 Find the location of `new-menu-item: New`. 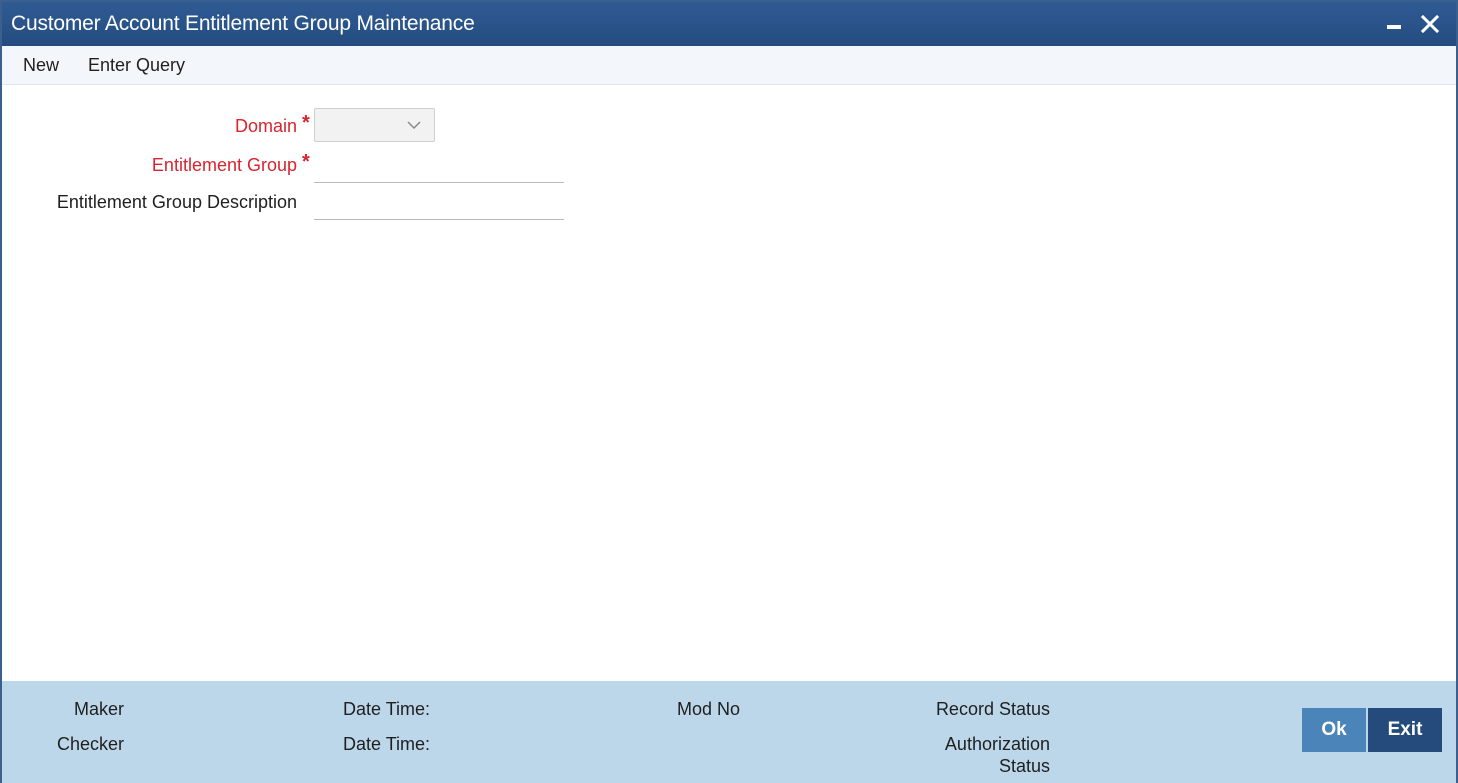

new-menu-item: New is located at coordinates (41, 65).